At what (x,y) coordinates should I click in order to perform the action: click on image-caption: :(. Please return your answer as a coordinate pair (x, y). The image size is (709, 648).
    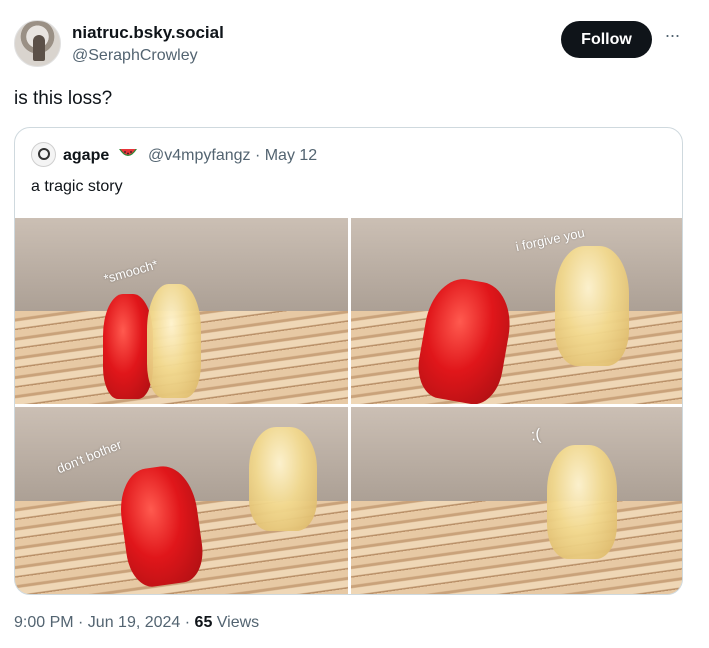
    Looking at the image, I should click on (536, 435).